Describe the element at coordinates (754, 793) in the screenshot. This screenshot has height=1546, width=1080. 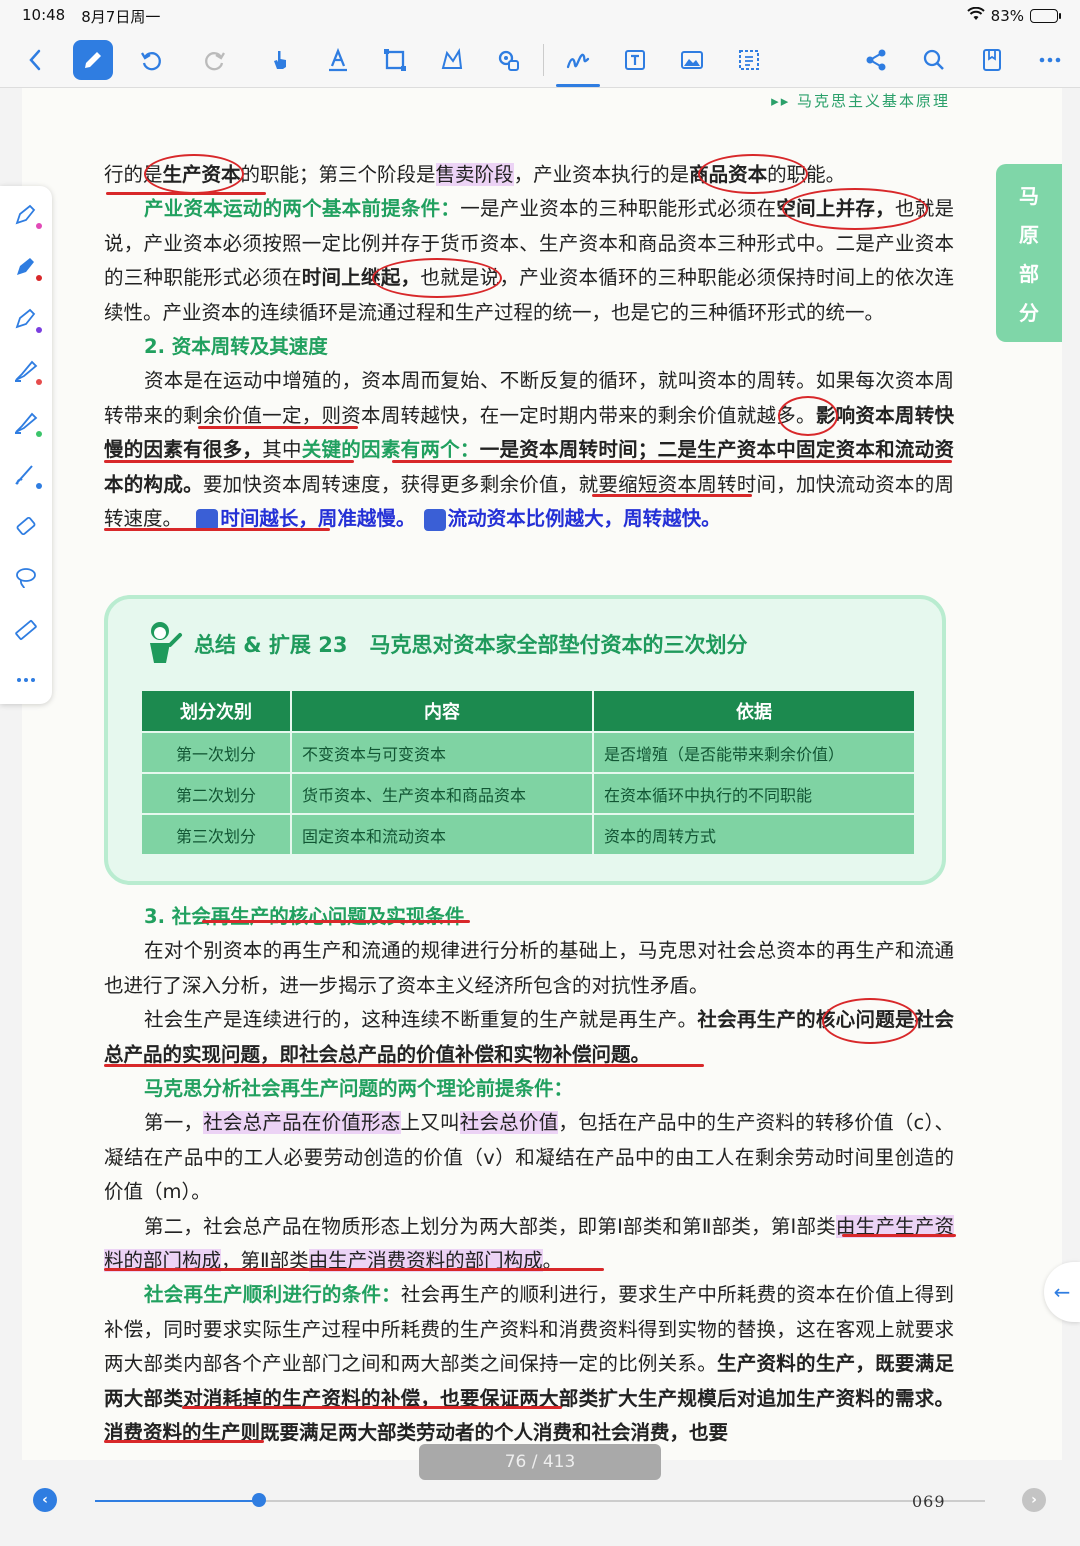
I see `table-cell: 在资本循环中执行的不同职能` at that location.